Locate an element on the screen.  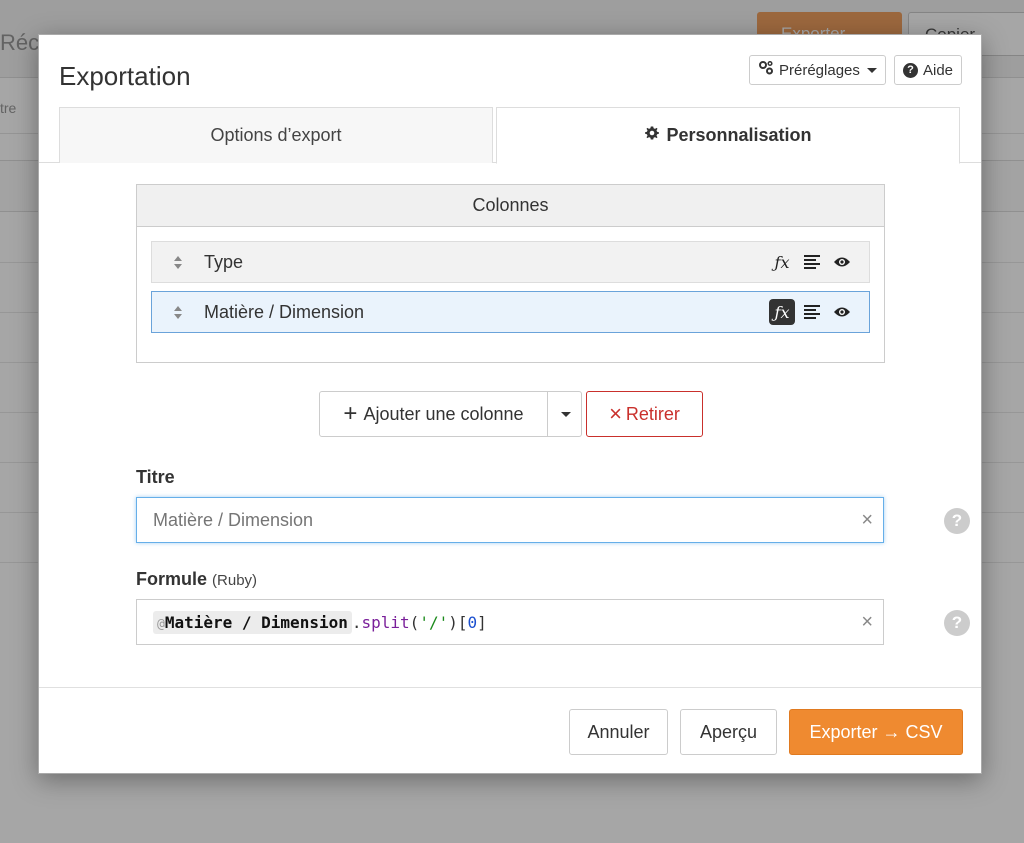
formula-index: 0 is located at coordinates (472, 622).